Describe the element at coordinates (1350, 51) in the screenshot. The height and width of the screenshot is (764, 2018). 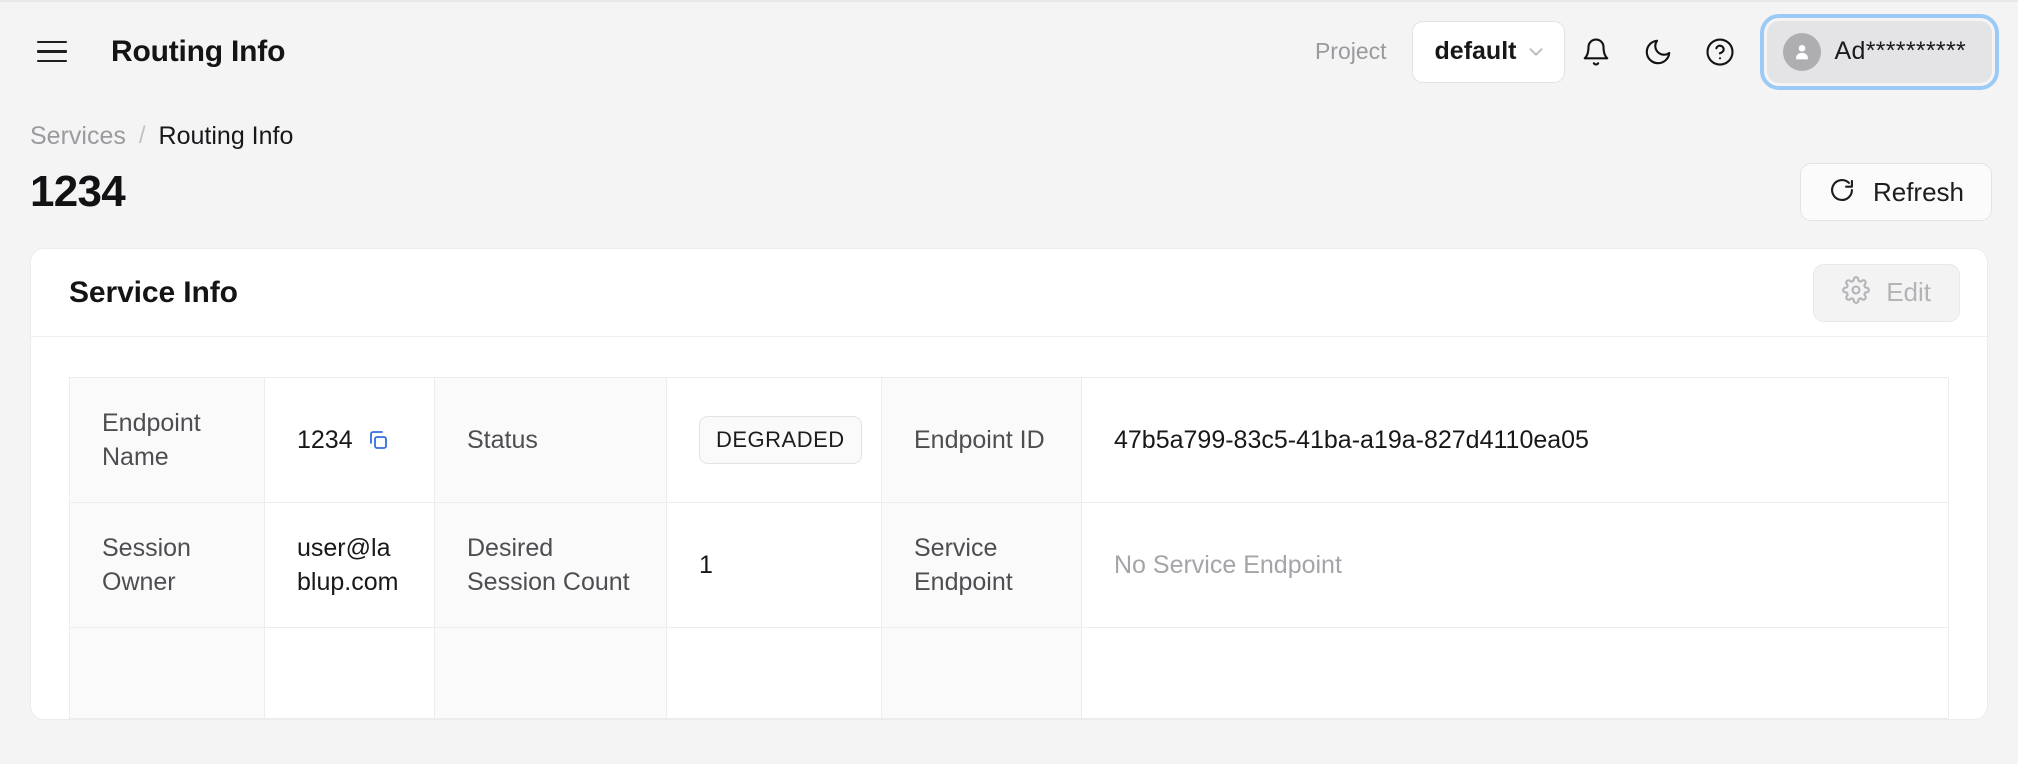
I see `project-label: Project` at that location.